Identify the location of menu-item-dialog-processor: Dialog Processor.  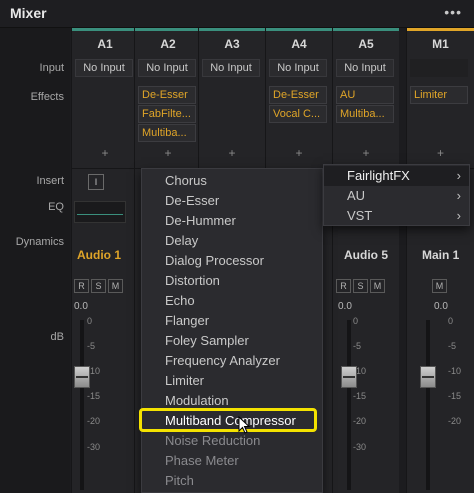
(232, 261).